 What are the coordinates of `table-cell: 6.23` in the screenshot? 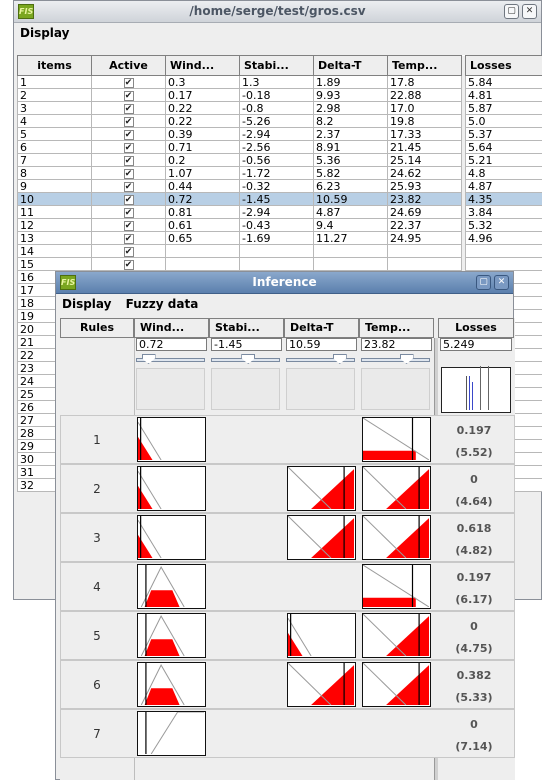 It's located at (350, 186).